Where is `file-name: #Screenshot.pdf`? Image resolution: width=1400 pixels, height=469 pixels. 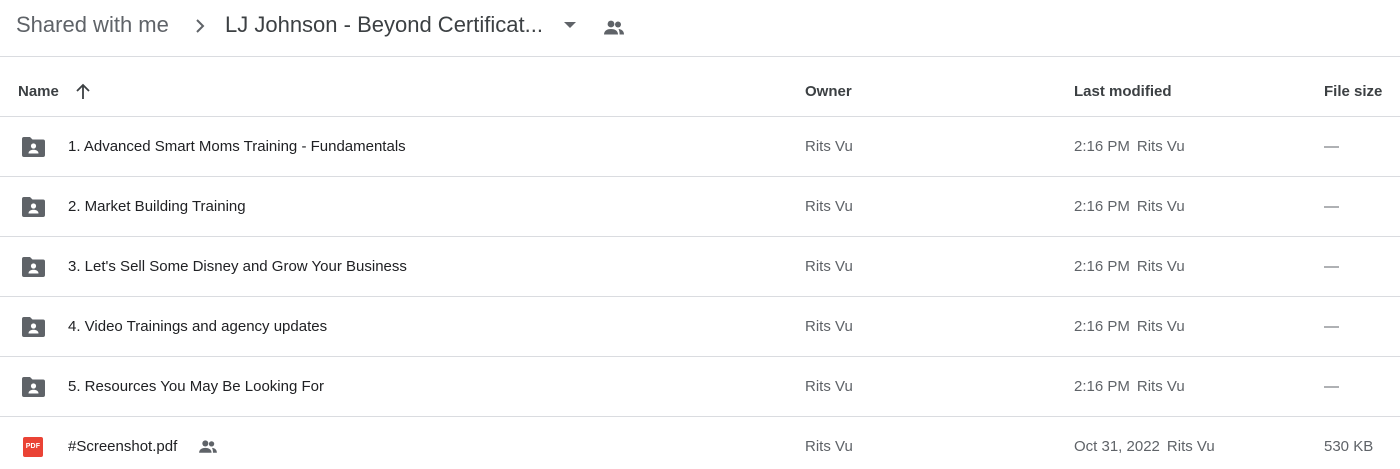
file-name: #Screenshot.pdf is located at coordinates (123, 446).